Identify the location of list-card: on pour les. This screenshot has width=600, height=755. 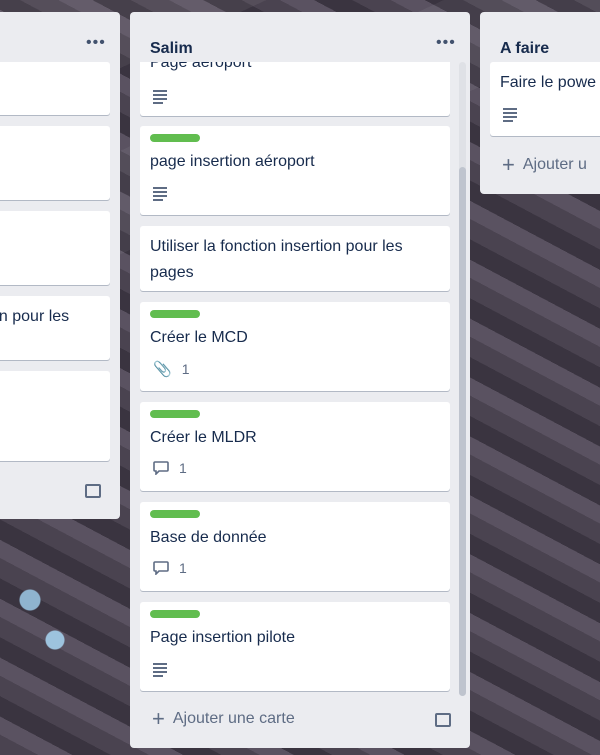
(55, 328).